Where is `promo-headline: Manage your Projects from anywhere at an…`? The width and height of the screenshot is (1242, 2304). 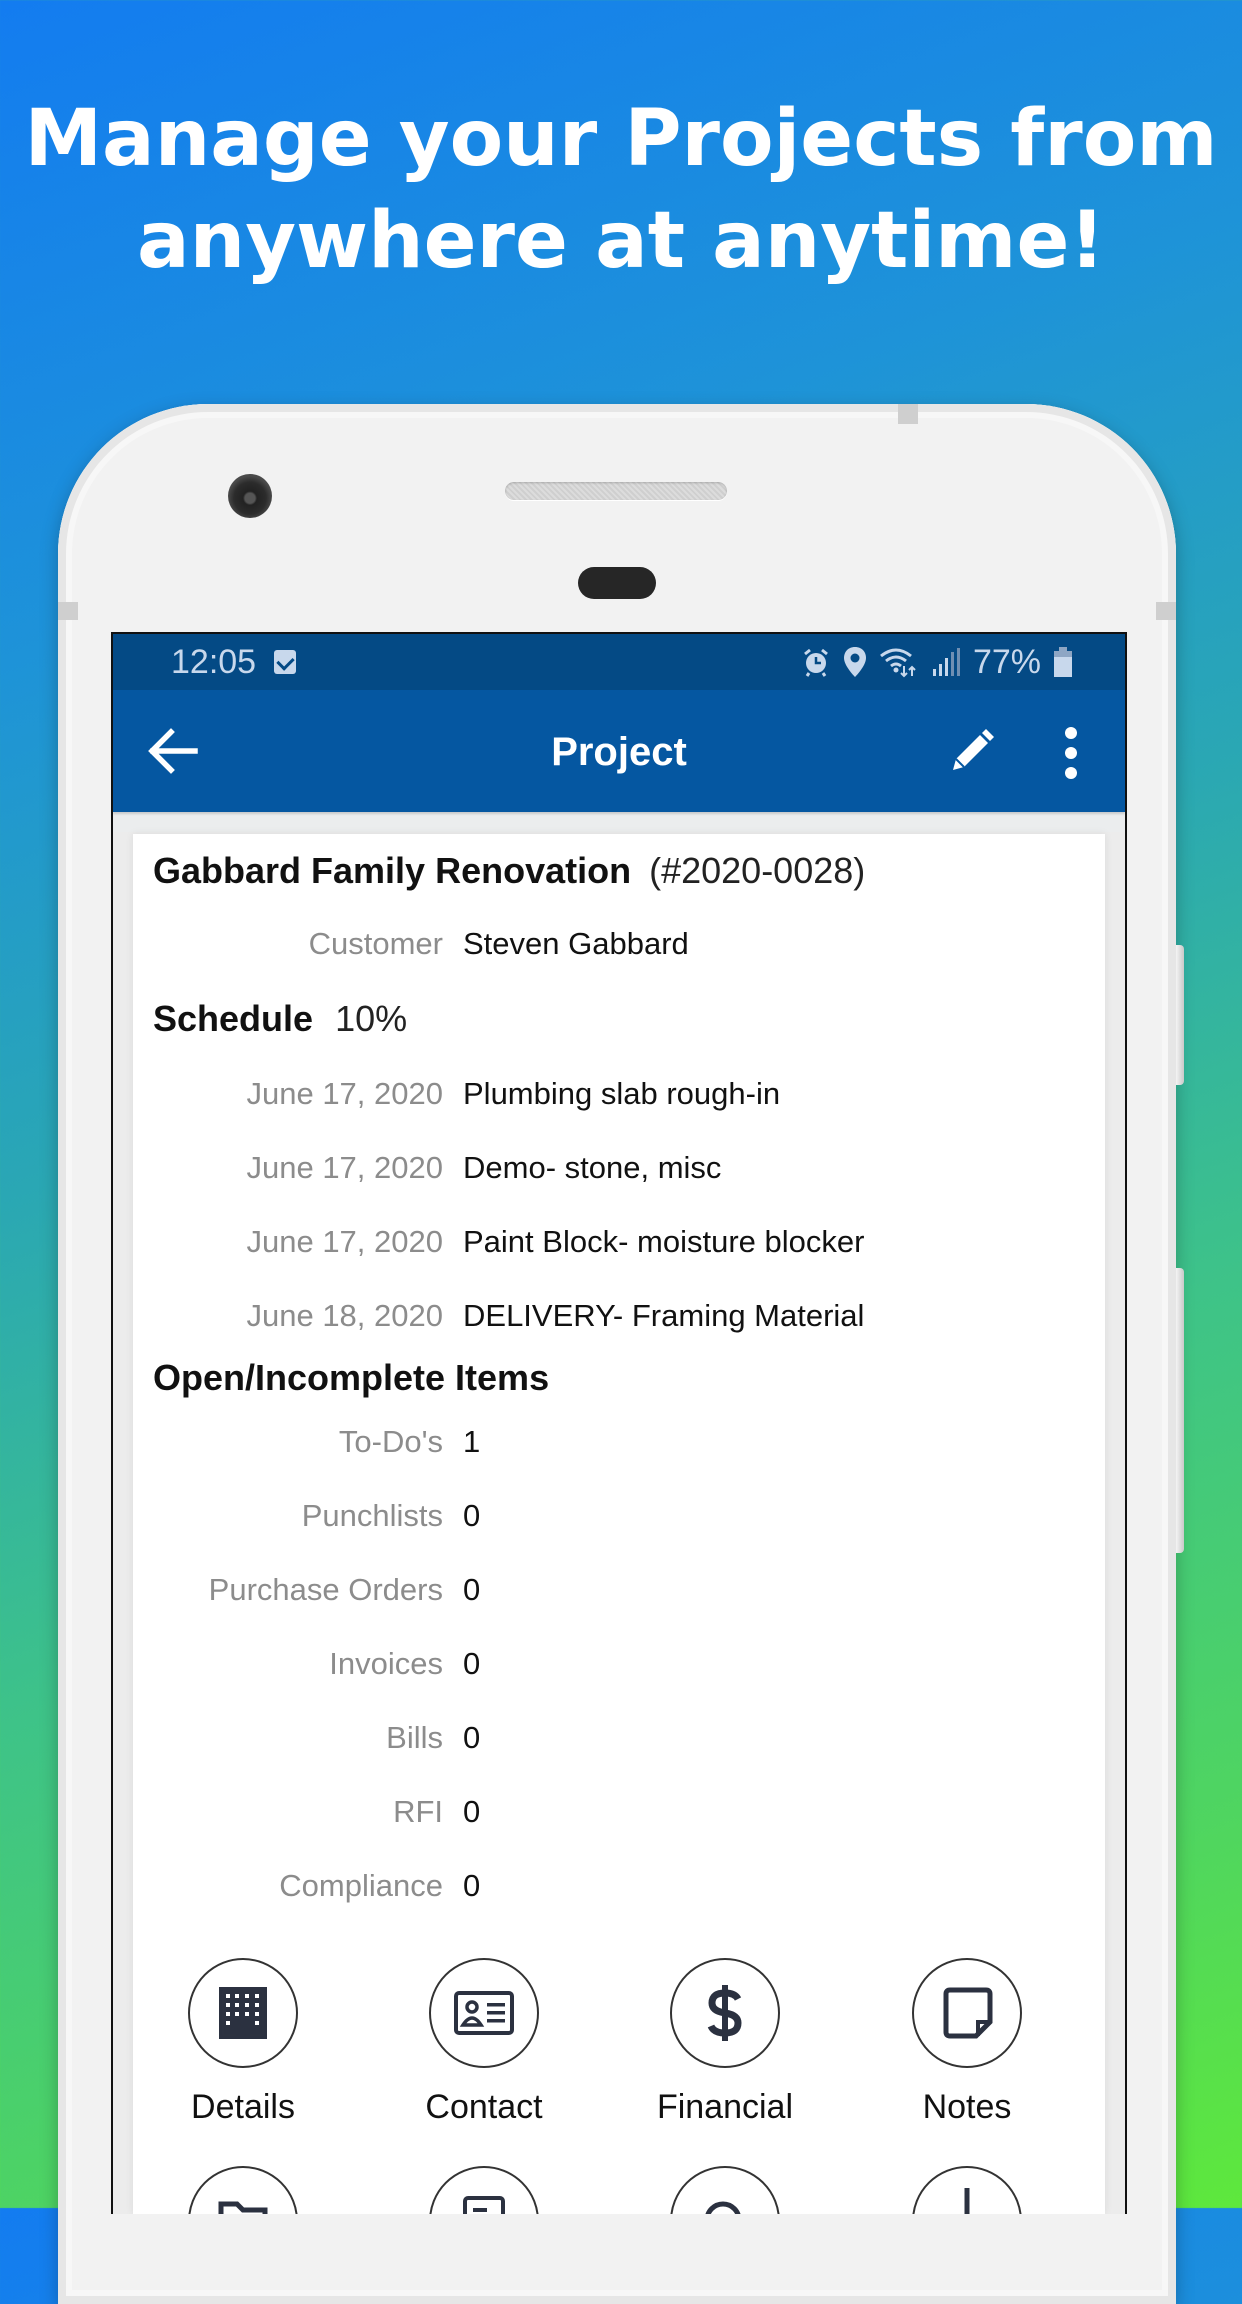 promo-headline: Manage your Projects from anywhere at an… is located at coordinates (621, 190).